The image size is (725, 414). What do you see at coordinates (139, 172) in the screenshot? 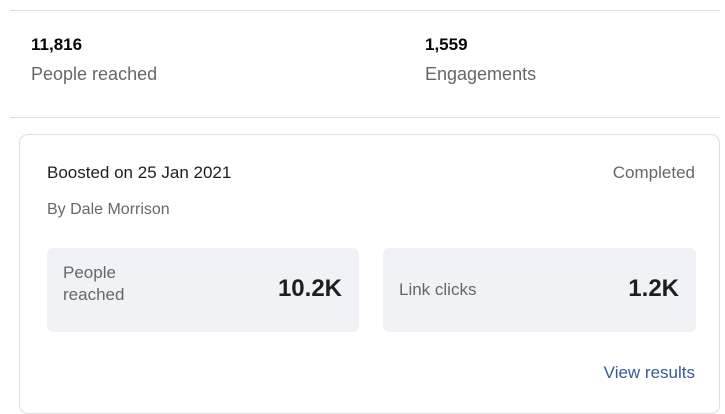
I see `boost-date: Boosted on 25 Jan 2021` at bounding box center [139, 172].